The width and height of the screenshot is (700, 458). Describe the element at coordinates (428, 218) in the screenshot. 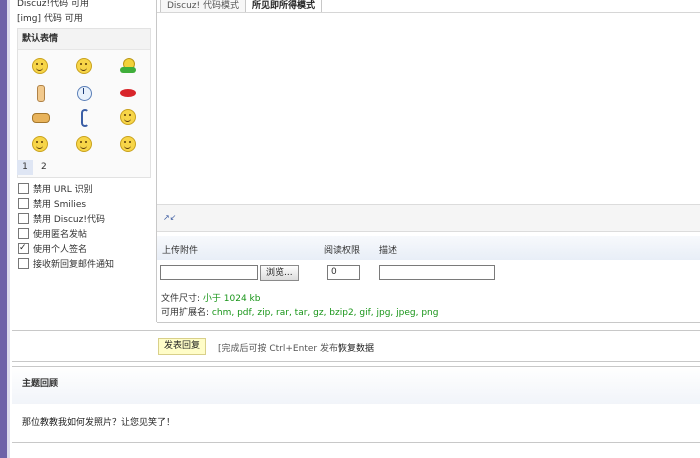

I see `editor-bottom-bar: ↗↙` at that location.